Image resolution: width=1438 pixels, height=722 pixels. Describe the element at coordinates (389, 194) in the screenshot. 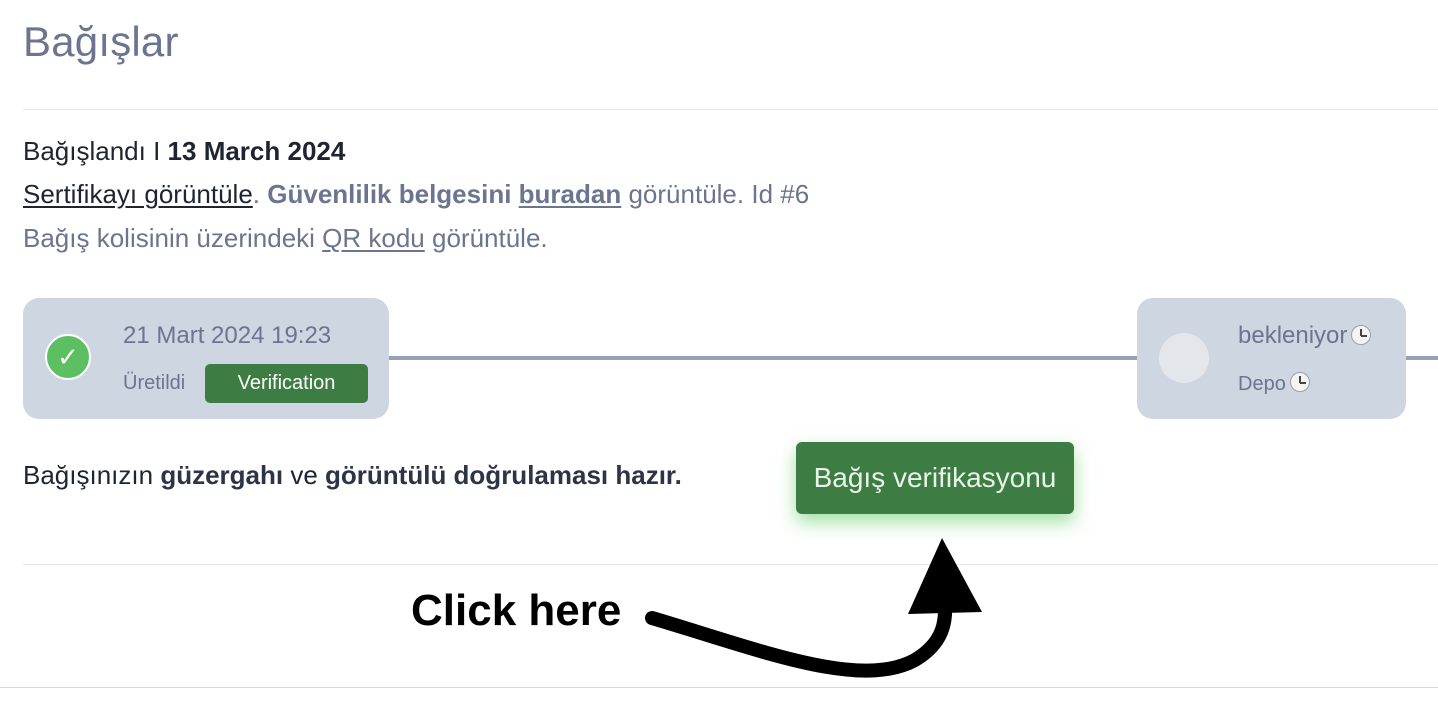

I see `safety-document-text: Güvenlilik belgesini` at that location.